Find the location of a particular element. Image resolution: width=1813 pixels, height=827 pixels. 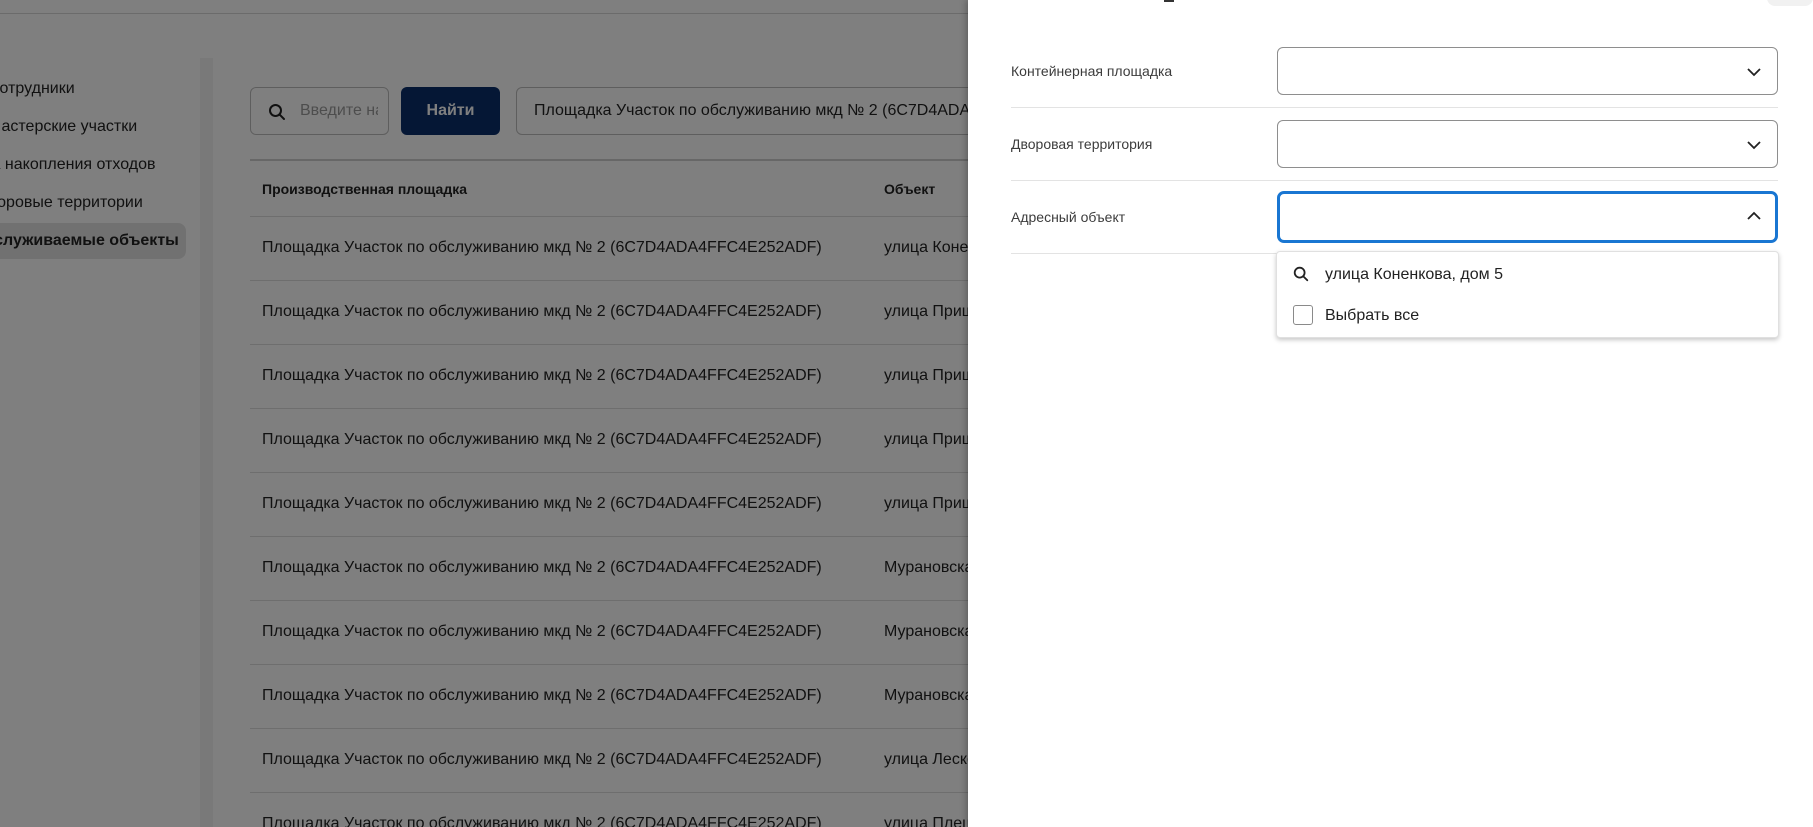

drawer-title-fragment is located at coordinates (1169, 1).